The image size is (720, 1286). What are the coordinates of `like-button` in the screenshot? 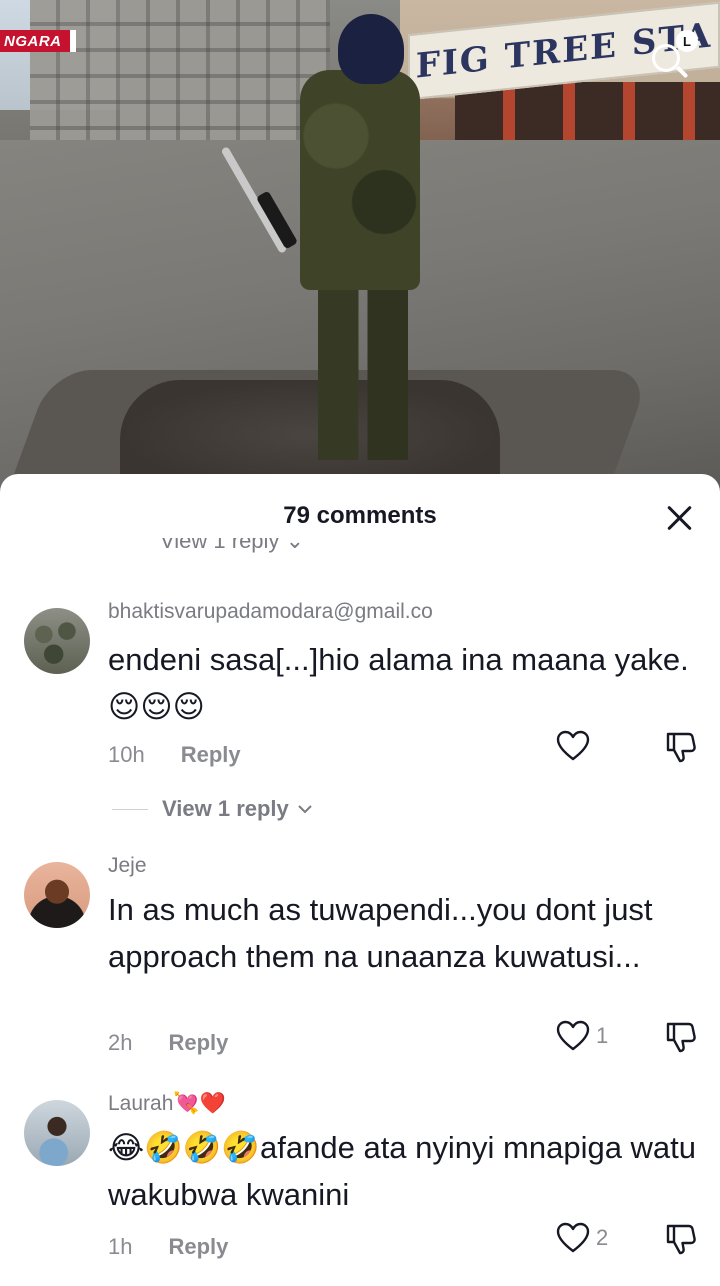 It's located at (573, 746).